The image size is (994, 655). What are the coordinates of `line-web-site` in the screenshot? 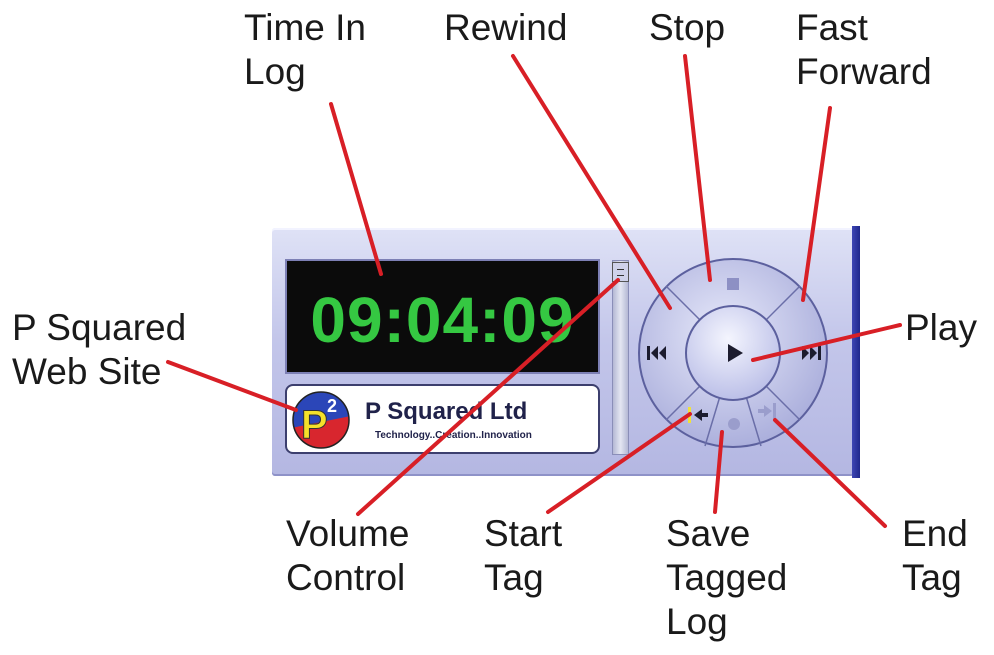 It's located at (232, 386).